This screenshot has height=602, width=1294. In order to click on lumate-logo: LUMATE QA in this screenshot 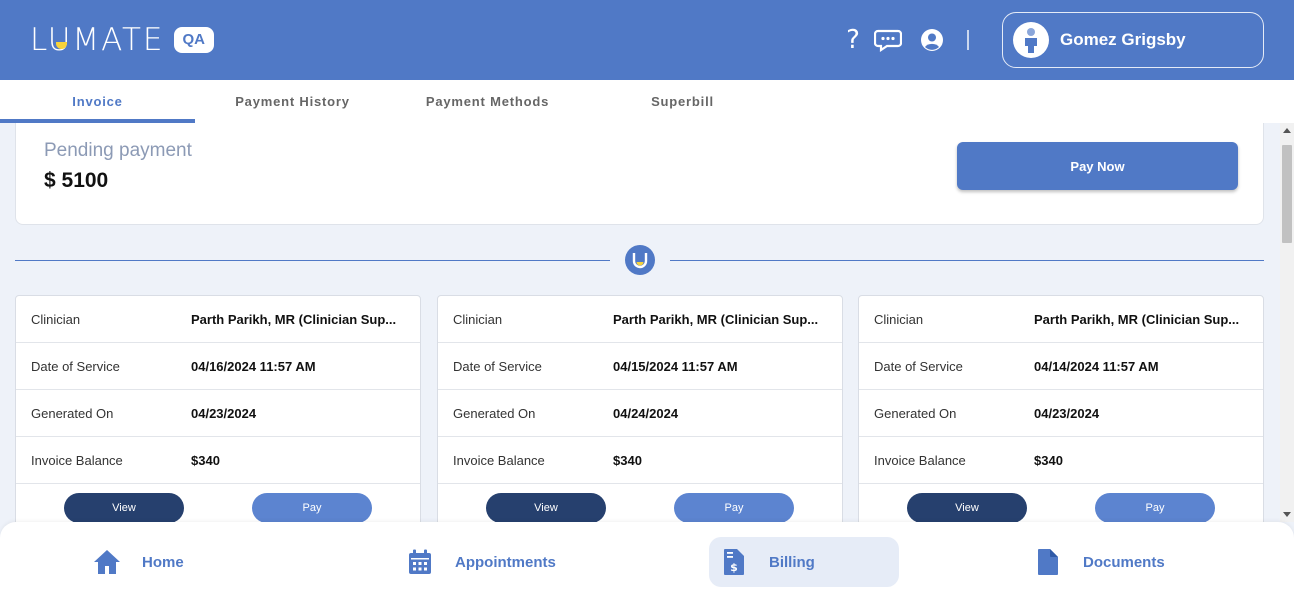, I will do `click(122, 40)`.